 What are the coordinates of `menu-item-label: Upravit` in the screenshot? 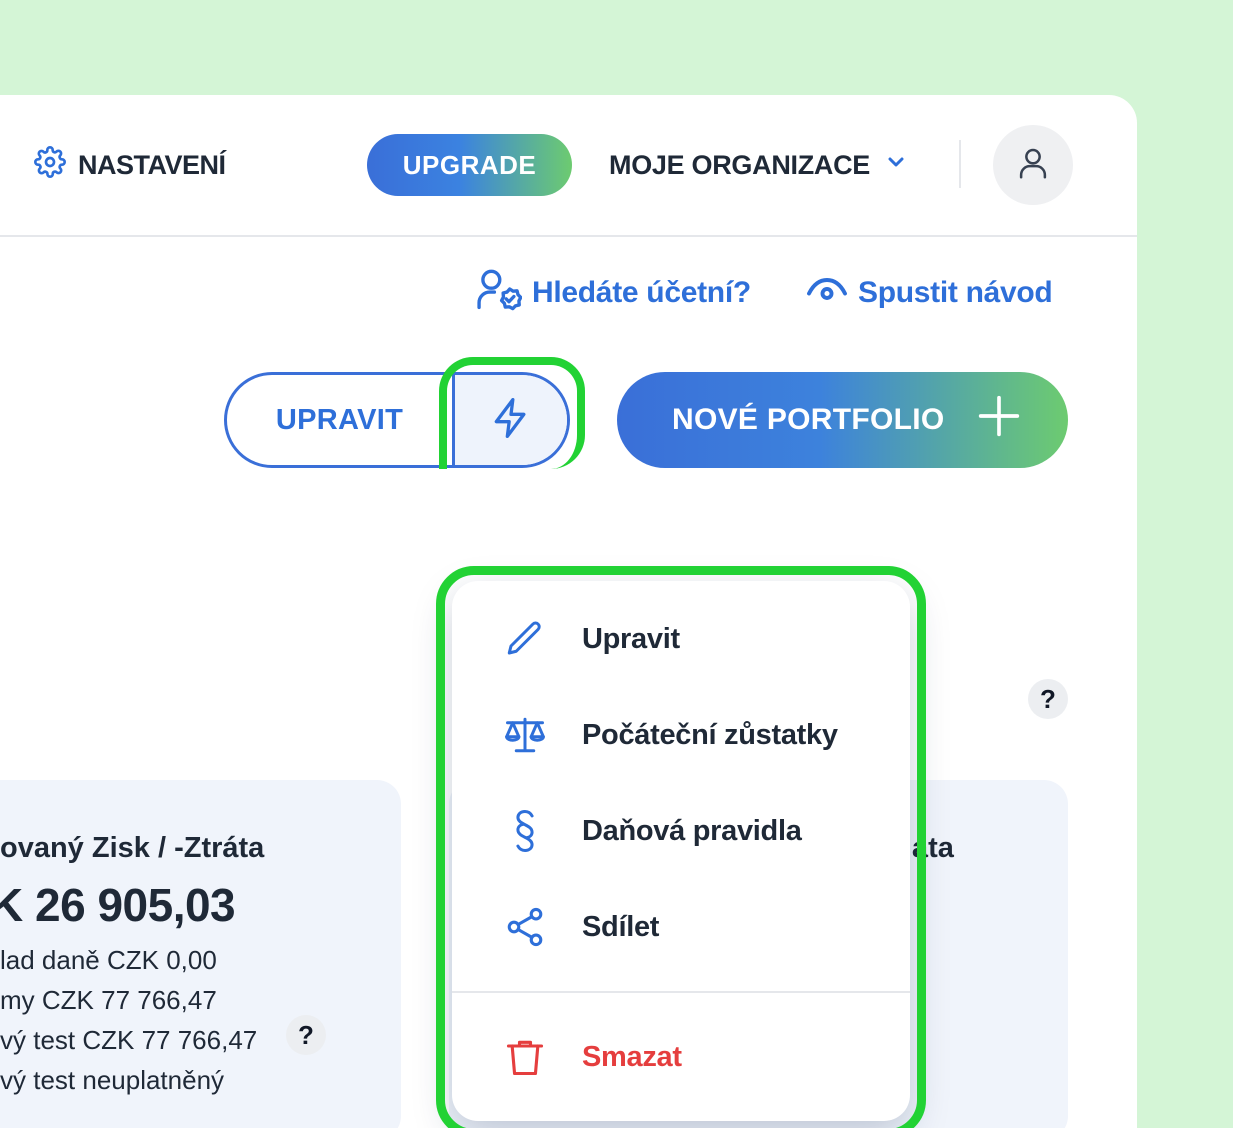 It's located at (631, 638).